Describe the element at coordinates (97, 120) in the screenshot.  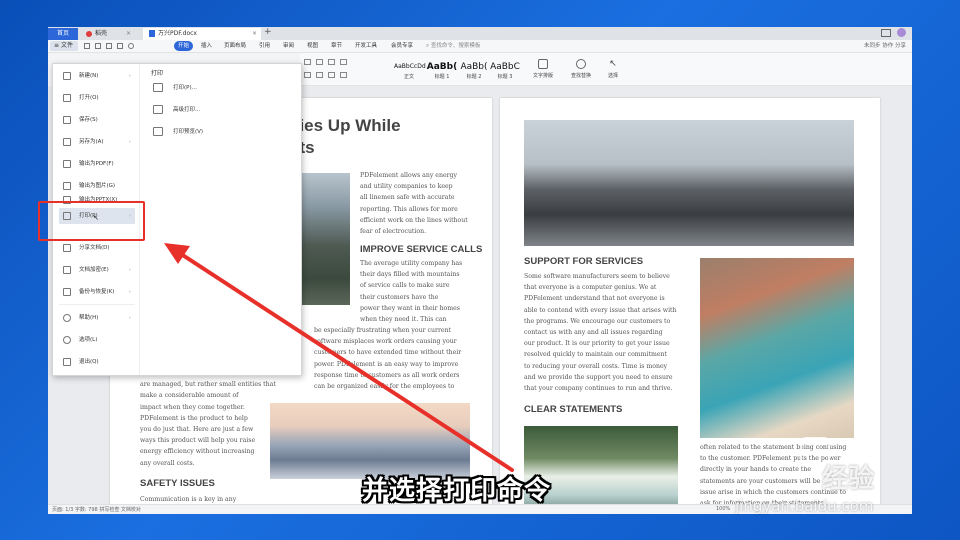
I see `menu-item-save: 保存(S)` at that location.